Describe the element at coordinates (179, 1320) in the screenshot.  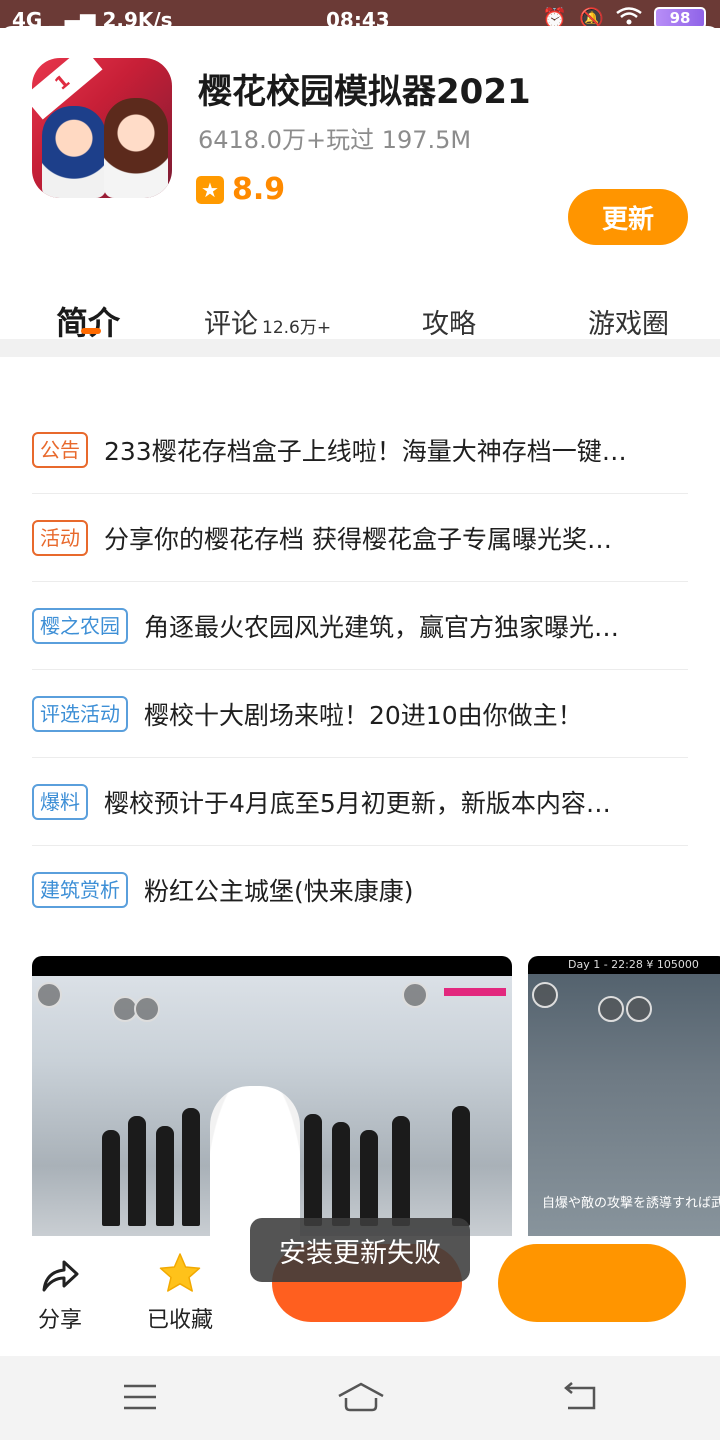
I see `favorite-label: 已收藏` at that location.